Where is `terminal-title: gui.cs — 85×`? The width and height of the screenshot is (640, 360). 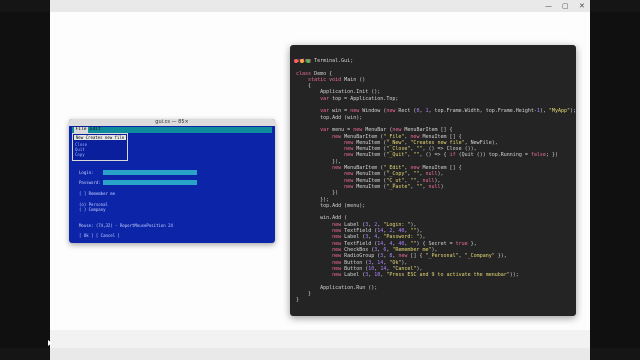
terminal-title: gui.cs — 85× is located at coordinates (172, 122).